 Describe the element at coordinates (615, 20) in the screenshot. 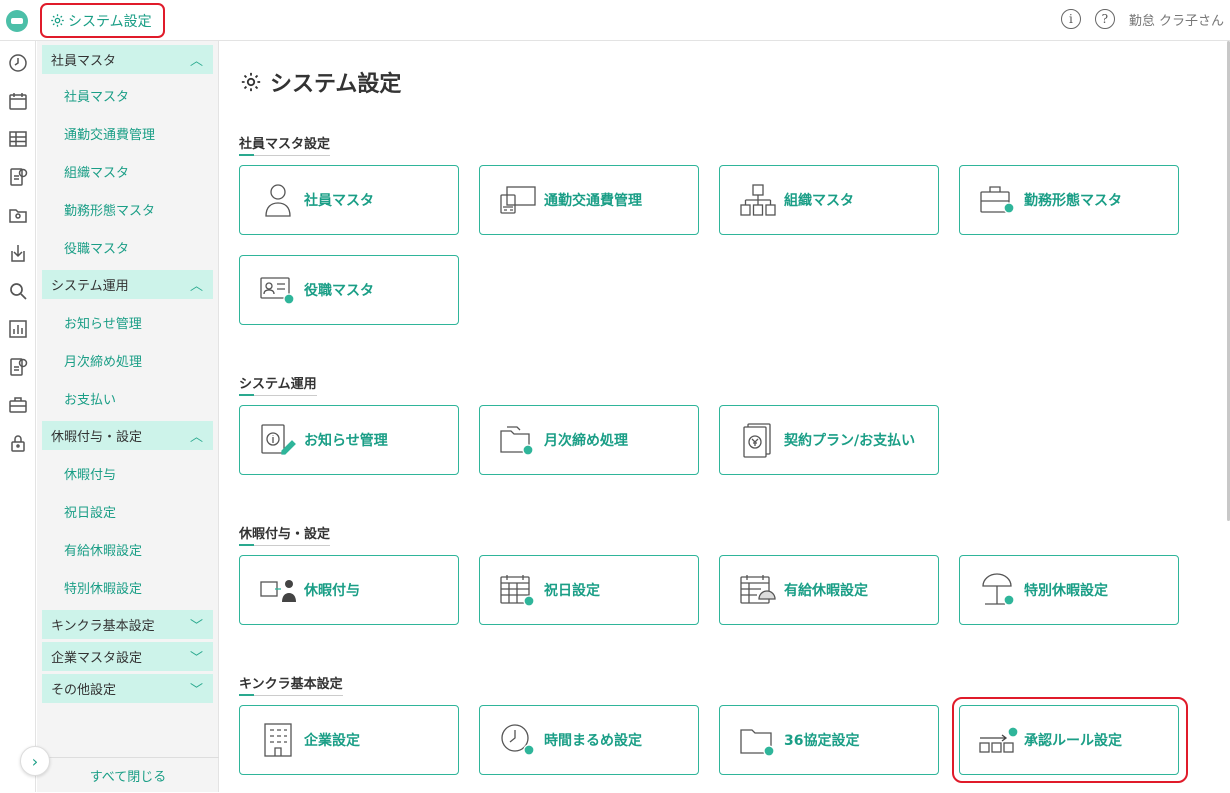

I see `top-bar: システム設定 i ? 勤怠 クラ子さん` at that location.